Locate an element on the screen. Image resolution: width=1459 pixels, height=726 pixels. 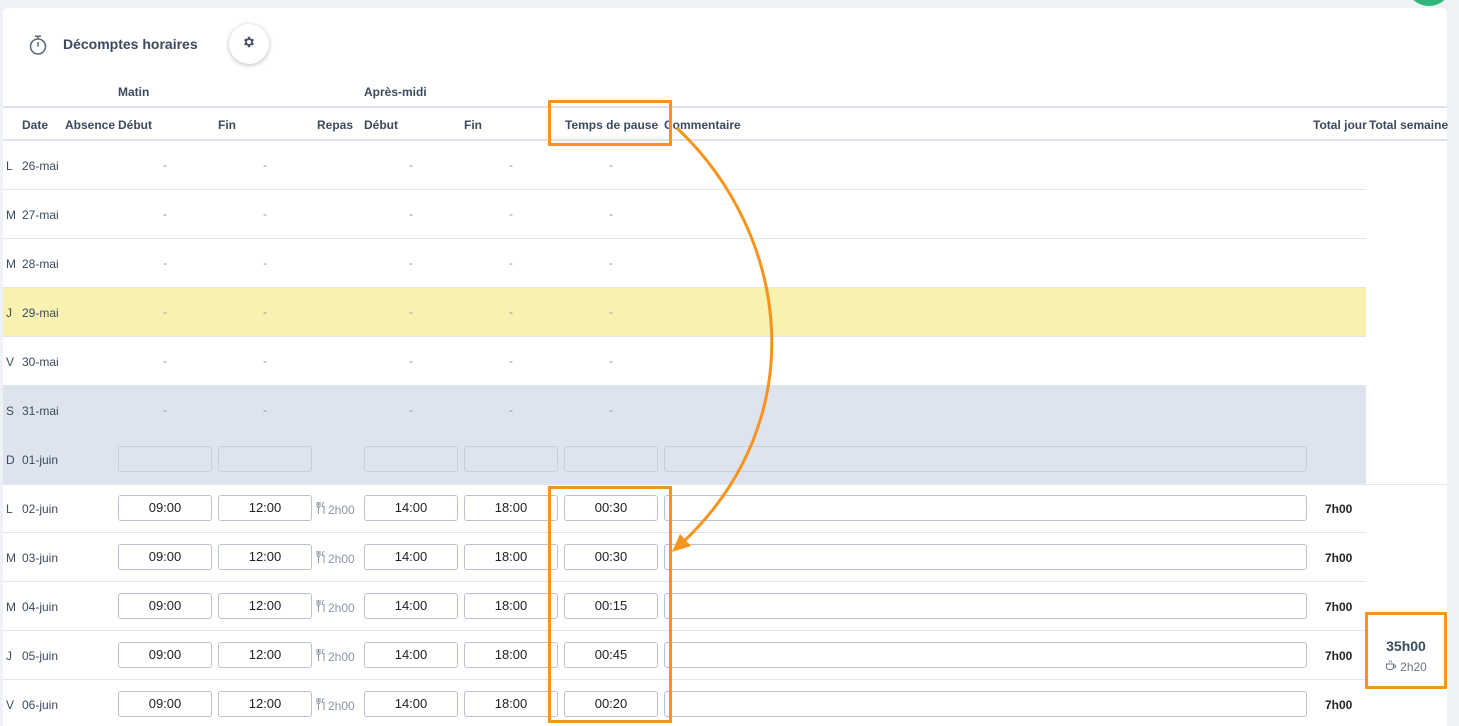
col-header-morning-end: Fin is located at coordinates (227, 125).